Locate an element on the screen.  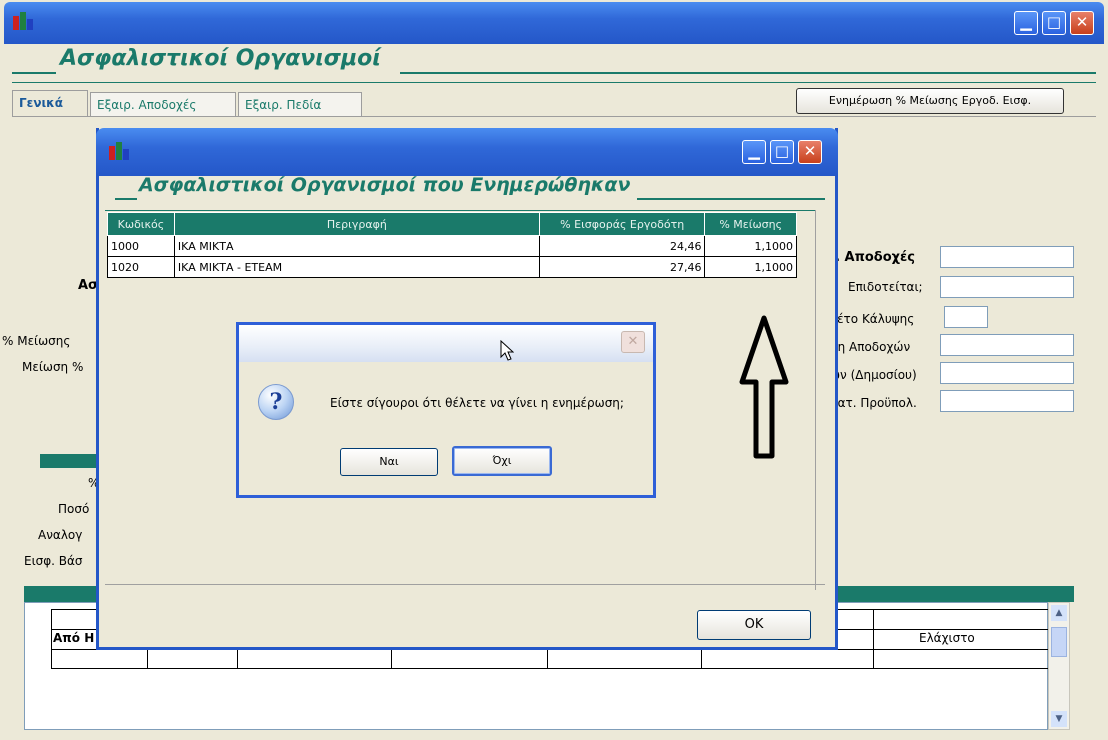
col-reduction: % Μείωσης is located at coordinates (750, 224).